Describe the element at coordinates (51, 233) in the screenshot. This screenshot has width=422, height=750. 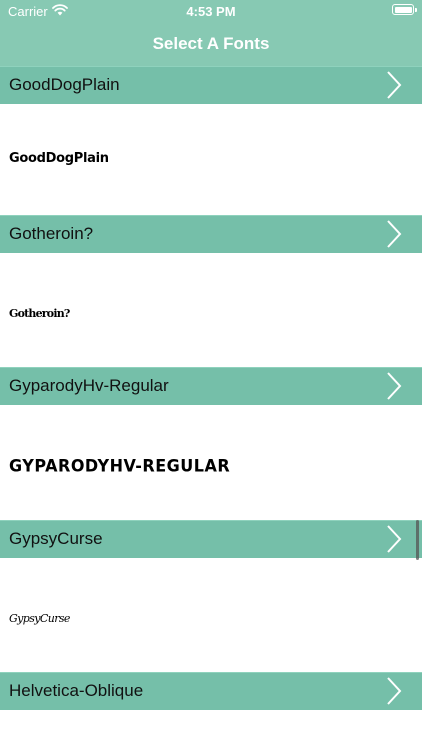
I see `font-name-label: Gotheroin?` at that location.